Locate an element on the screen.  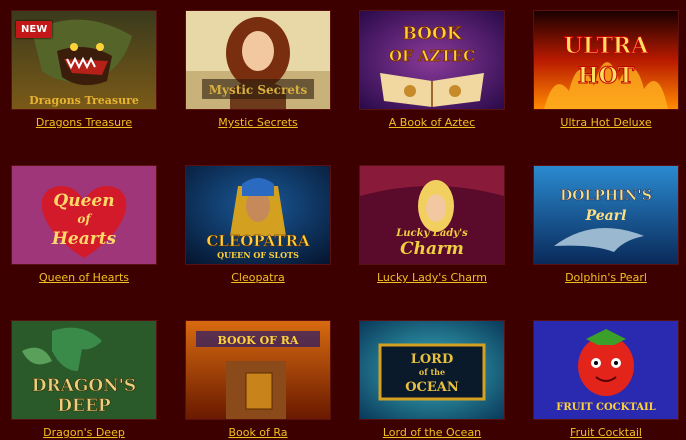
game-thumbnail: DOLPHIN'S Pearl is located at coordinates (606, 215).